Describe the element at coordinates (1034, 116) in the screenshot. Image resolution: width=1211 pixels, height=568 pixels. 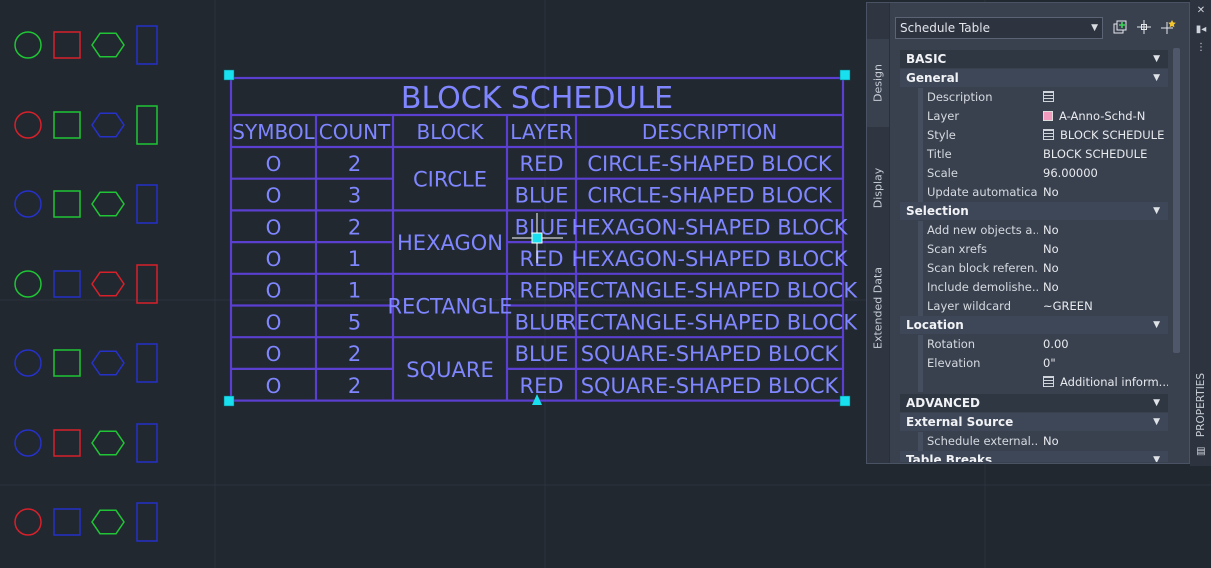
I see `general-row: Layer A-Anno-Schd-N` at that location.